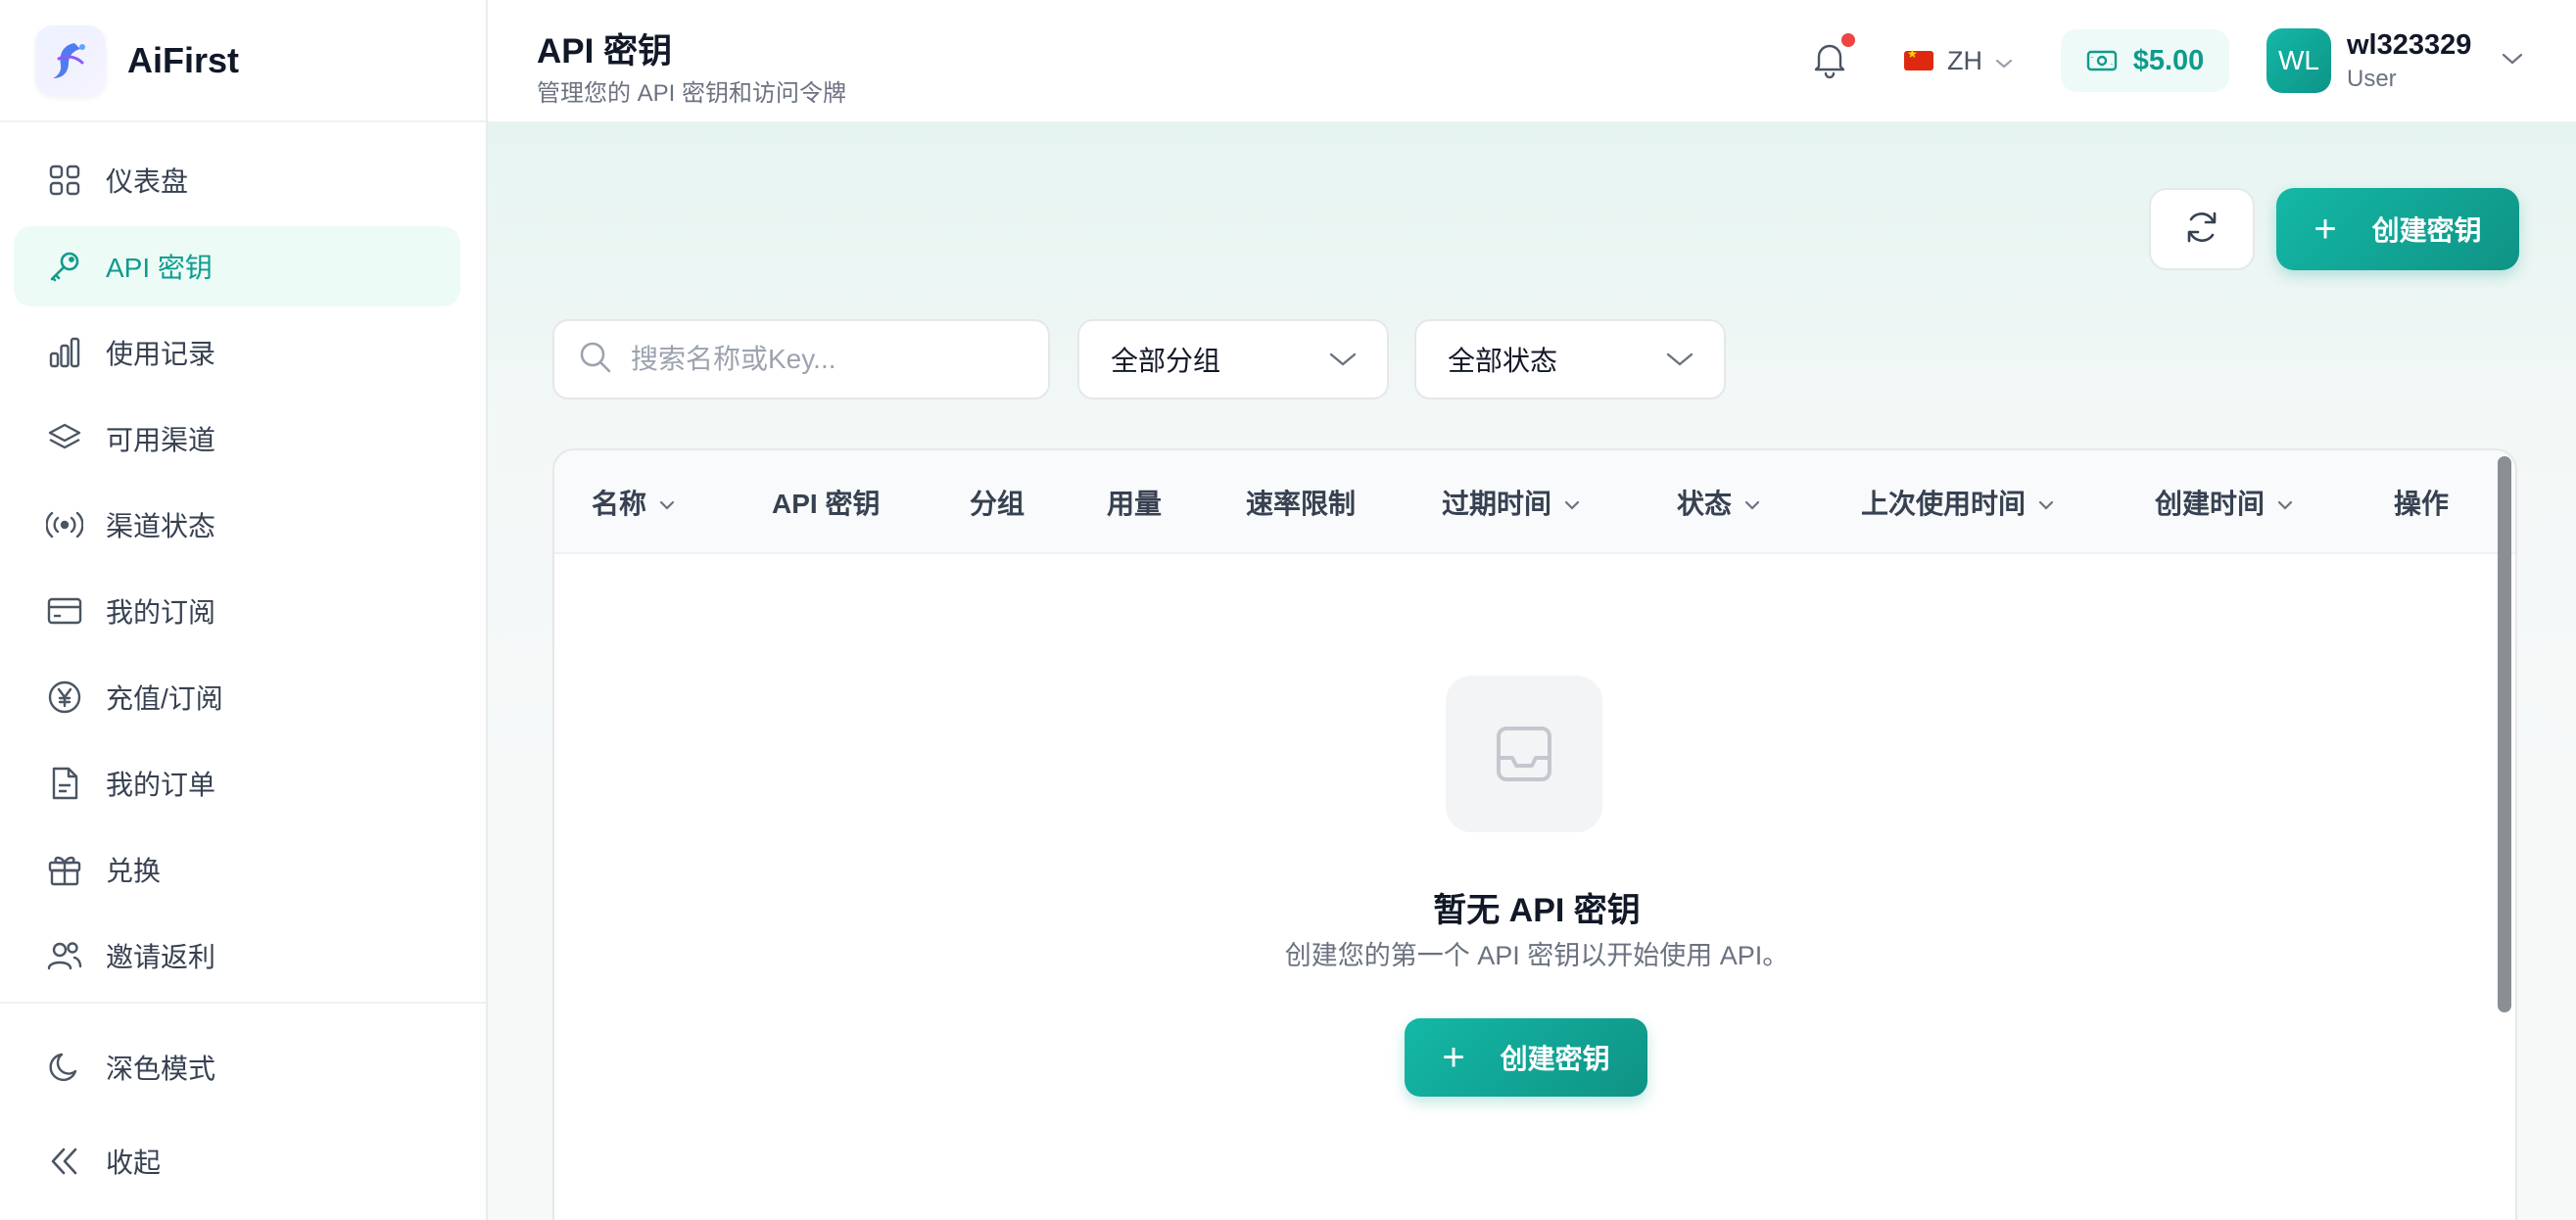  I want to click on sidebar-item-api-keys: API 密钥, so click(237, 266).